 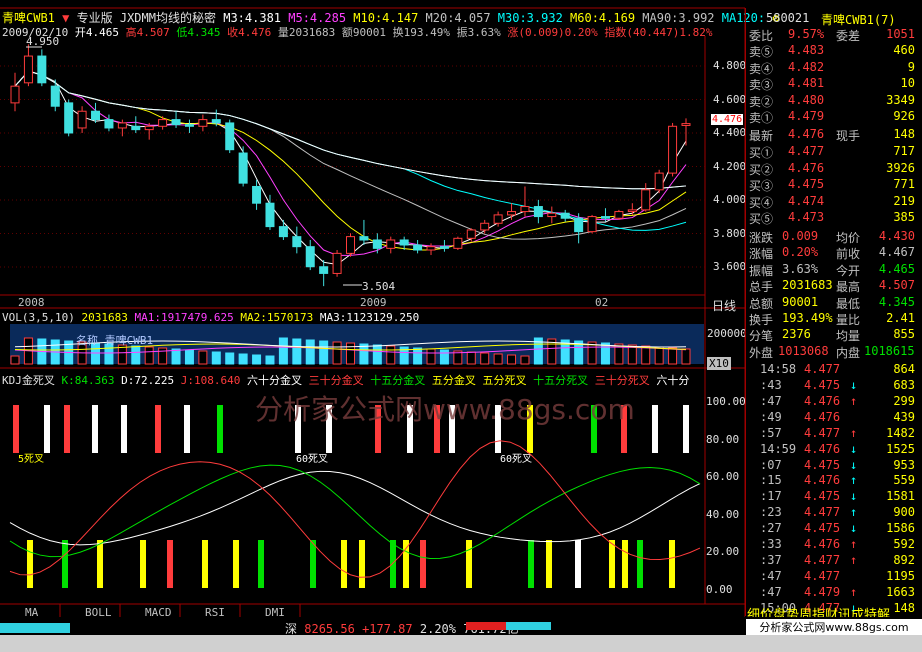 What do you see at coordinates (822, 384) in the screenshot?
I see `tick-price: 4.475` at bounding box center [822, 384].